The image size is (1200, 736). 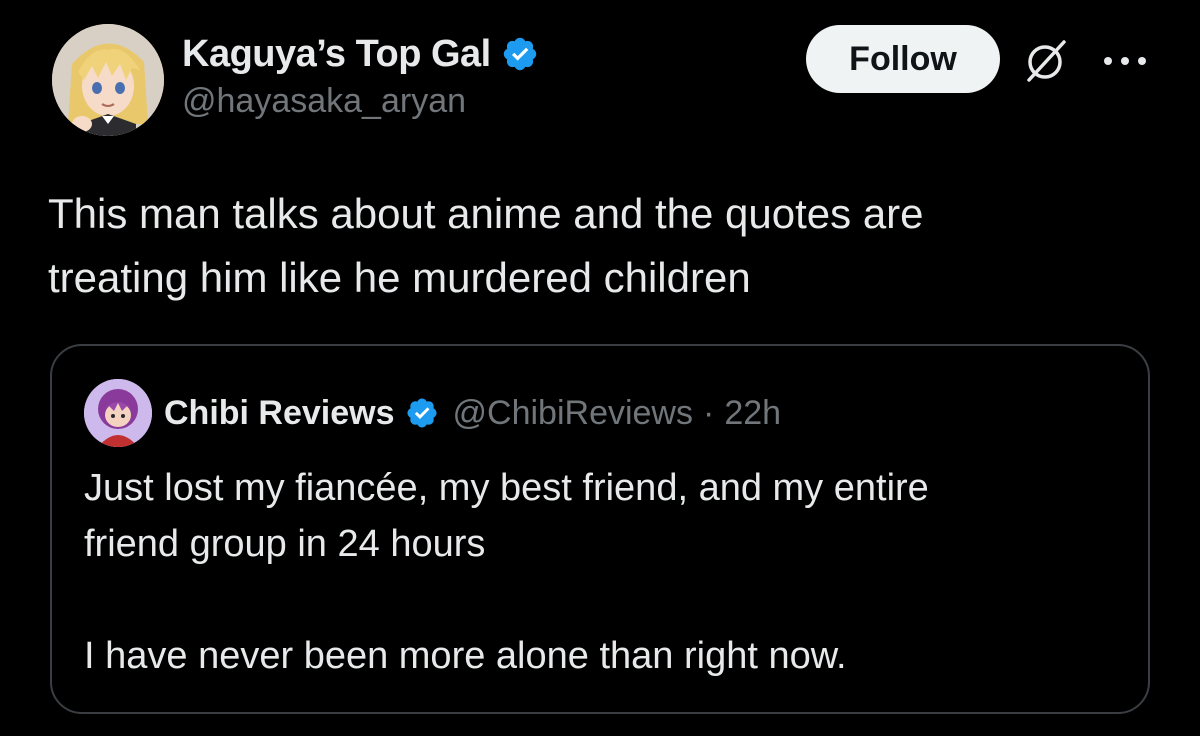 What do you see at coordinates (399, 277) in the screenshot?
I see `tweet-text-line: treating him like he murdered children` at bounding box center [399, 277].